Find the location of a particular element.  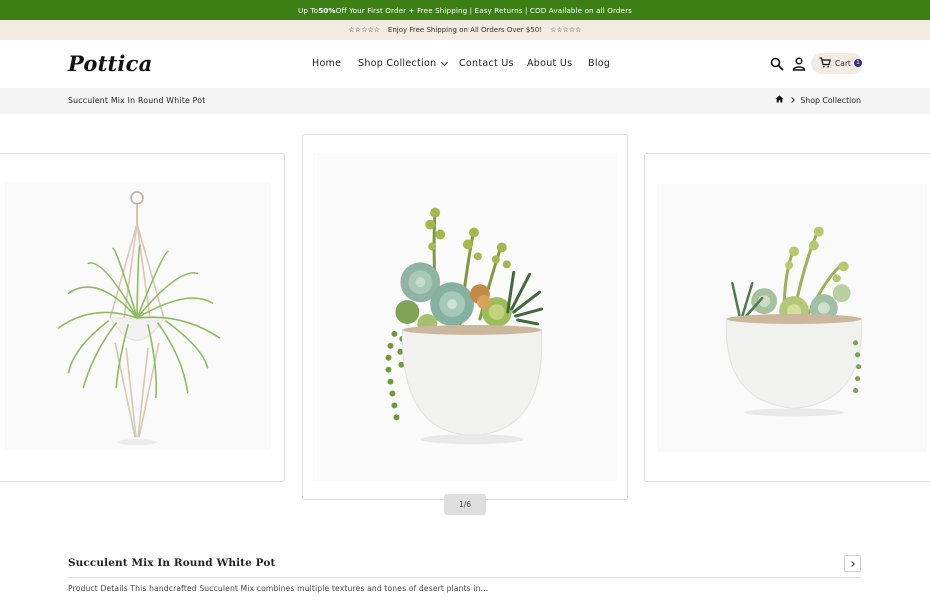

hanging-planter-image is located at coordinates (138, 316).